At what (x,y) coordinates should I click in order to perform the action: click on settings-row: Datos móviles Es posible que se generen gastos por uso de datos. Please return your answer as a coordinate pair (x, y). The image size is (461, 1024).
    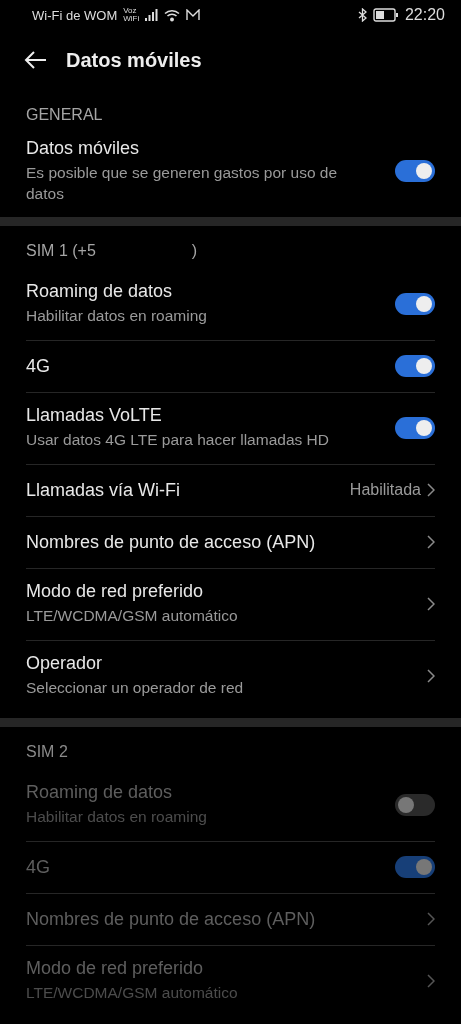
    Looking at the image, I should click on (230, 171).